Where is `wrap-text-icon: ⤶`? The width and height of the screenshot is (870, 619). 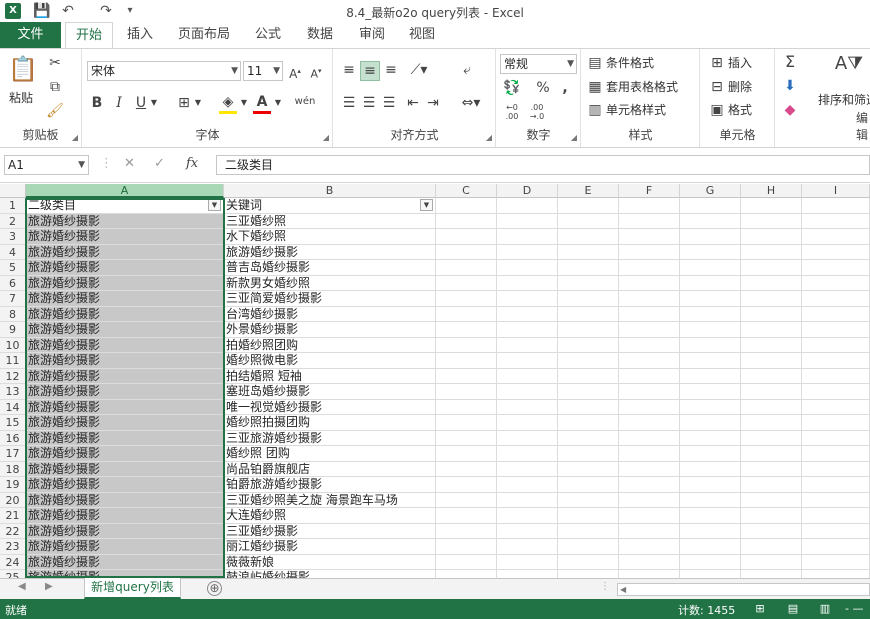
wrap-text-icon: ⤶ is located at coordinates (467, 70).